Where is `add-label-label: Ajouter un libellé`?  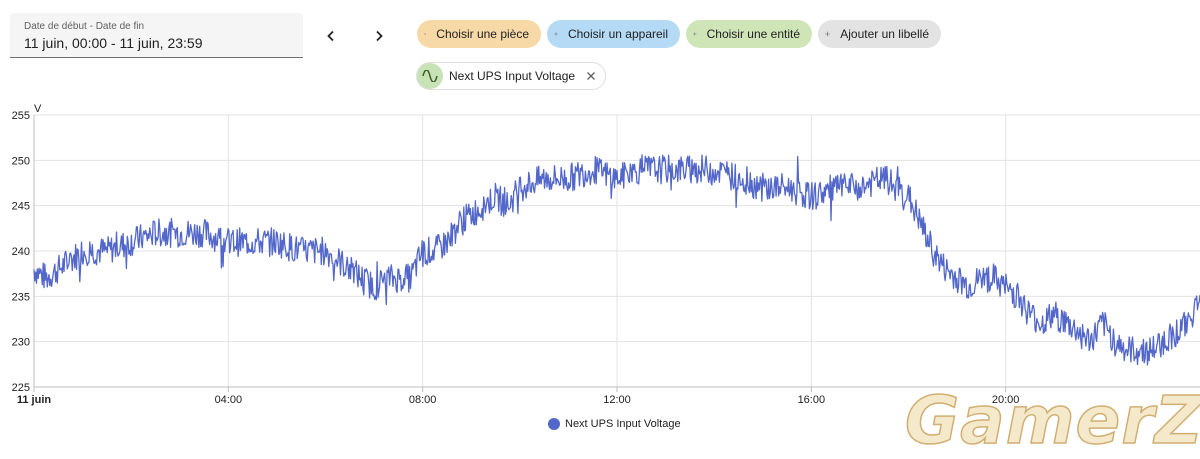
add-label-label: Ajouter un libellé is located at coordinates (884, 34).